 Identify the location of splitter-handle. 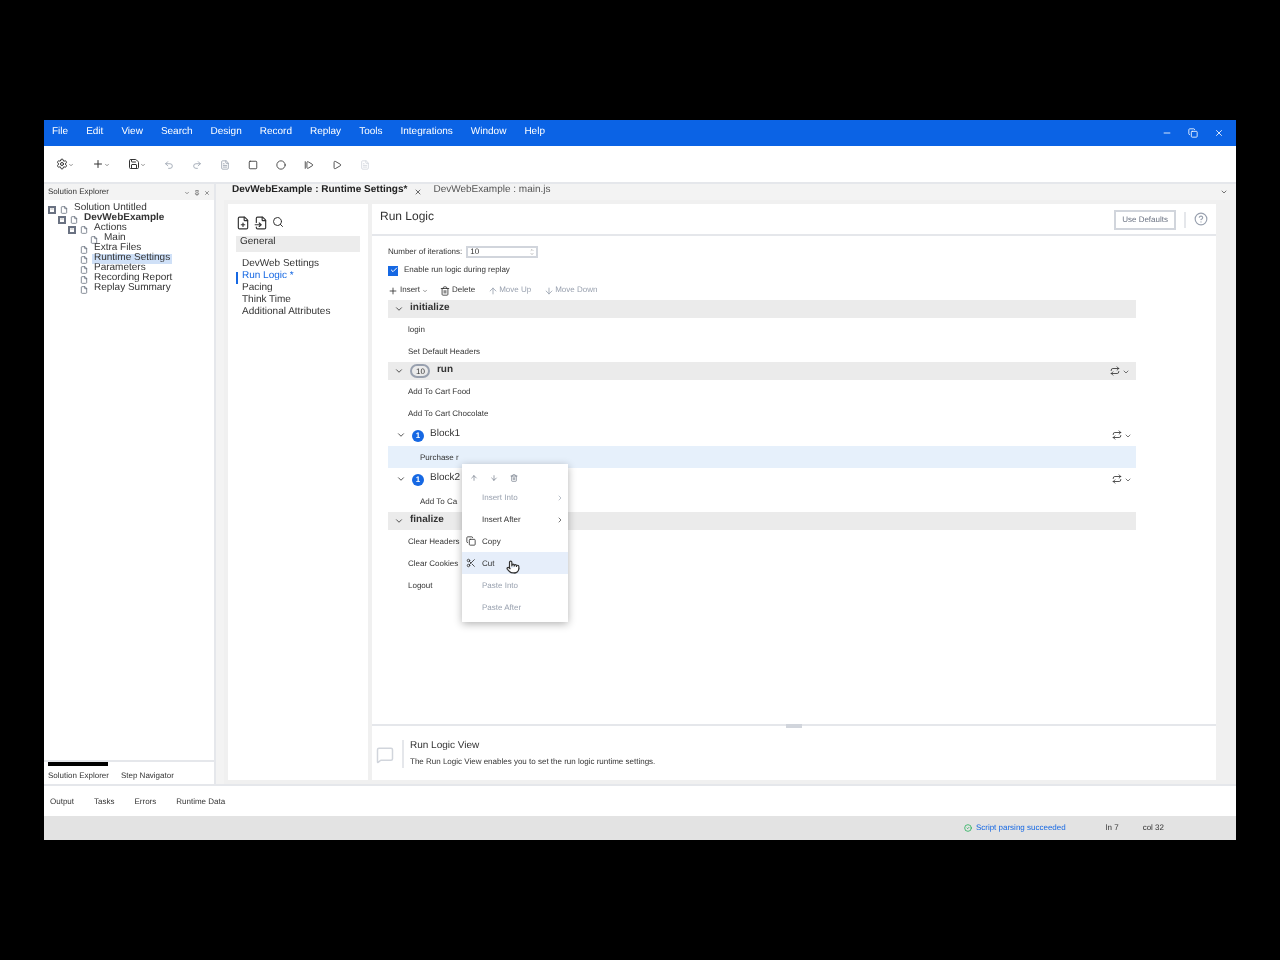
(794, 726).